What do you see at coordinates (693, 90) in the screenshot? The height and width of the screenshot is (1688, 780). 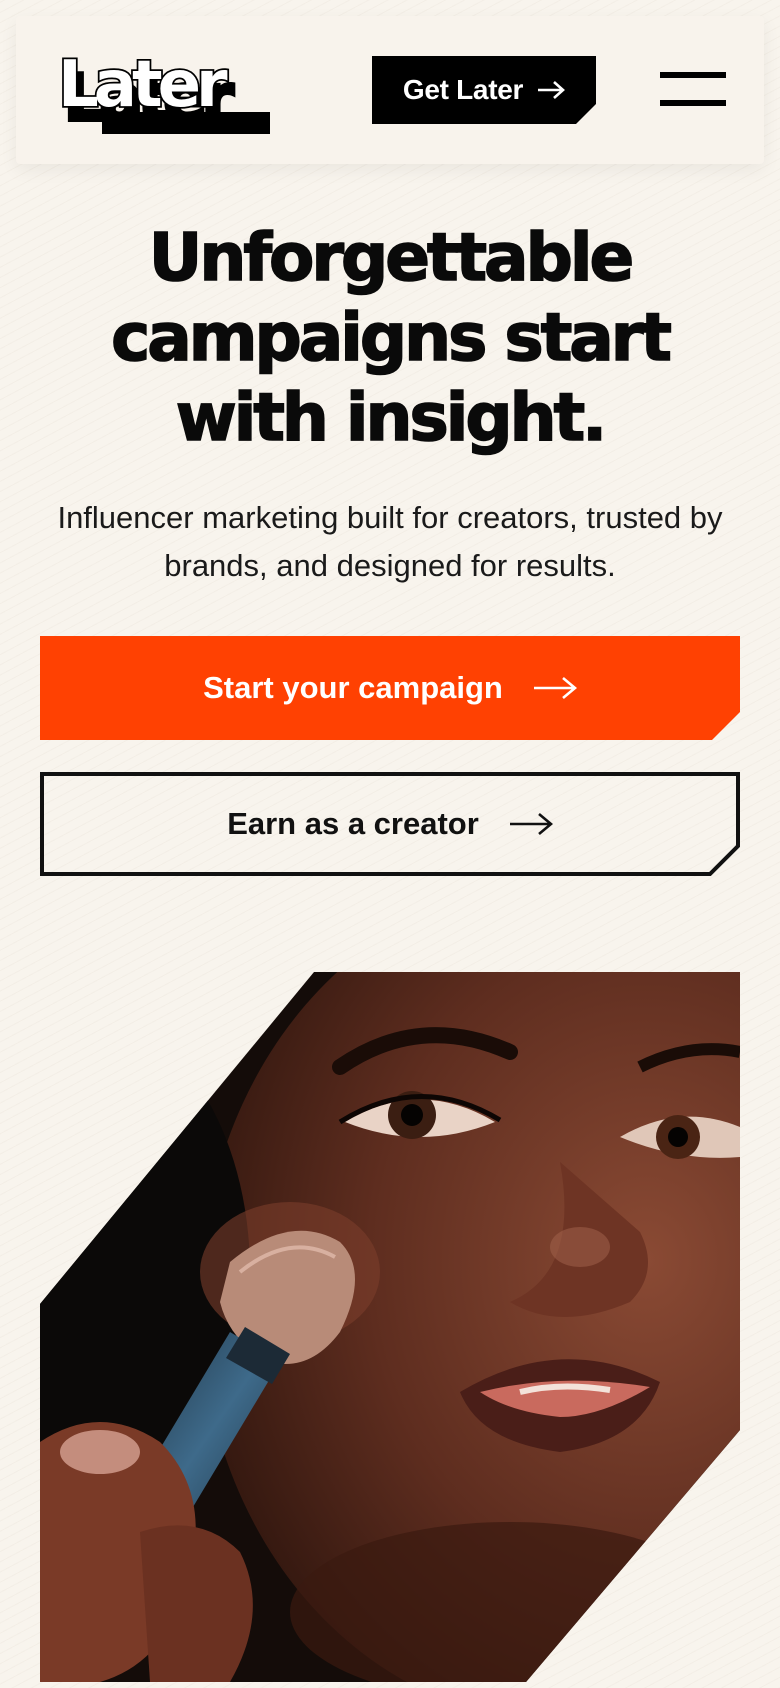 I see `hamburger-menu-icon` at bounding box center [693, 90].